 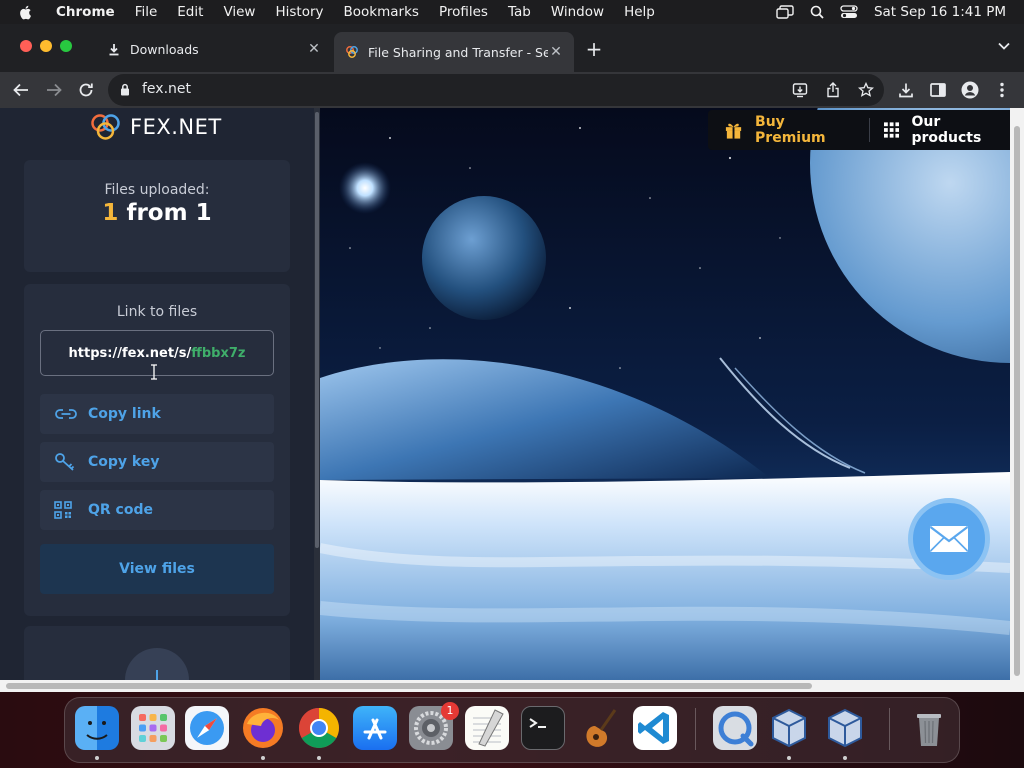 I want to click on menu-profiles: Profiles, so click(x=463, y=12).